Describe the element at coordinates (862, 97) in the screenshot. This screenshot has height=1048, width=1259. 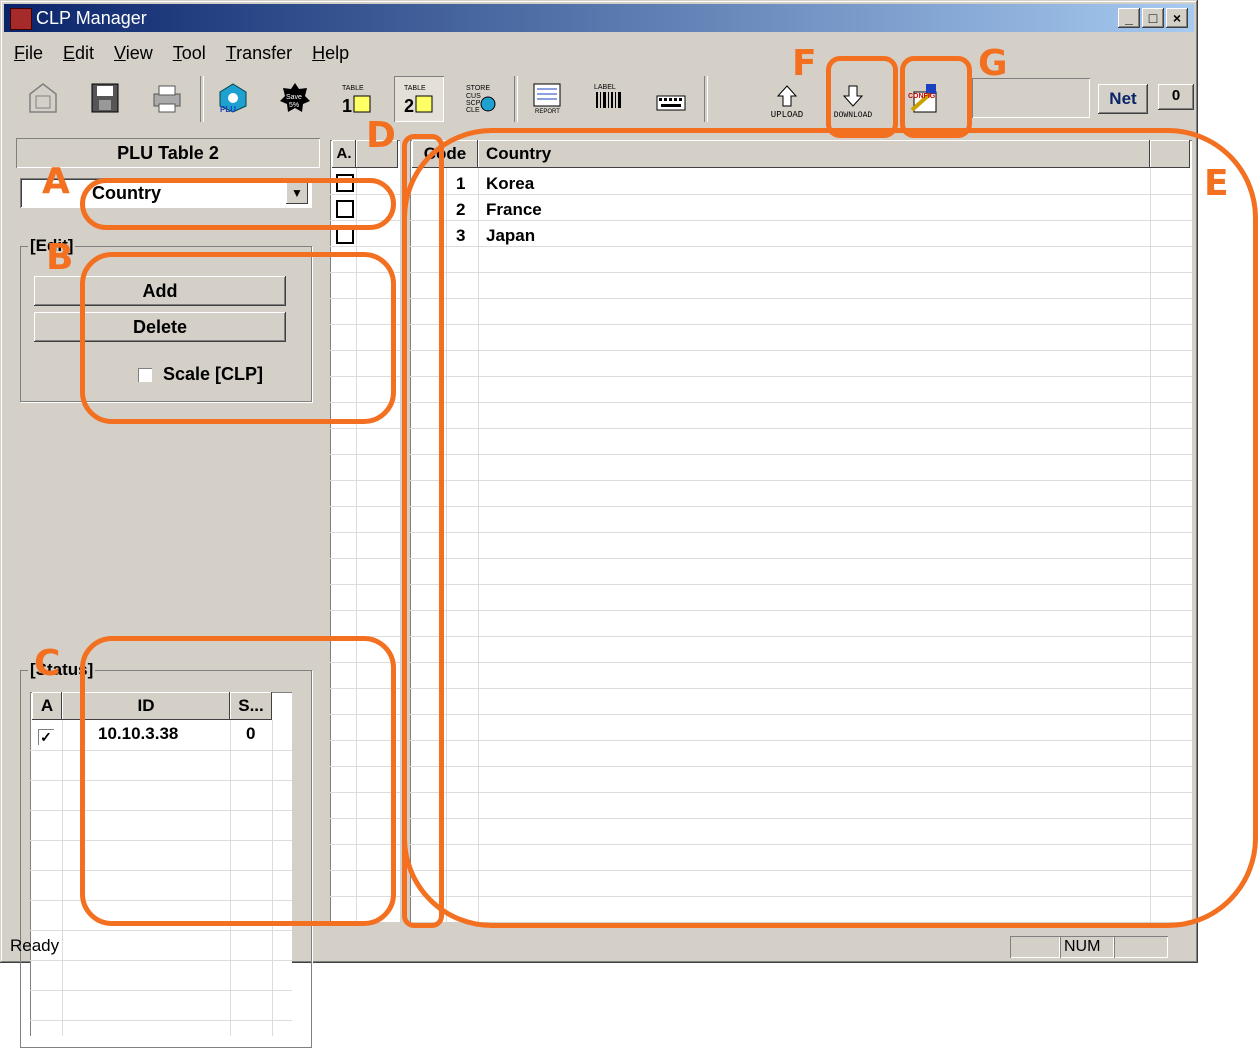
I see `annotation-box-f` at that location.